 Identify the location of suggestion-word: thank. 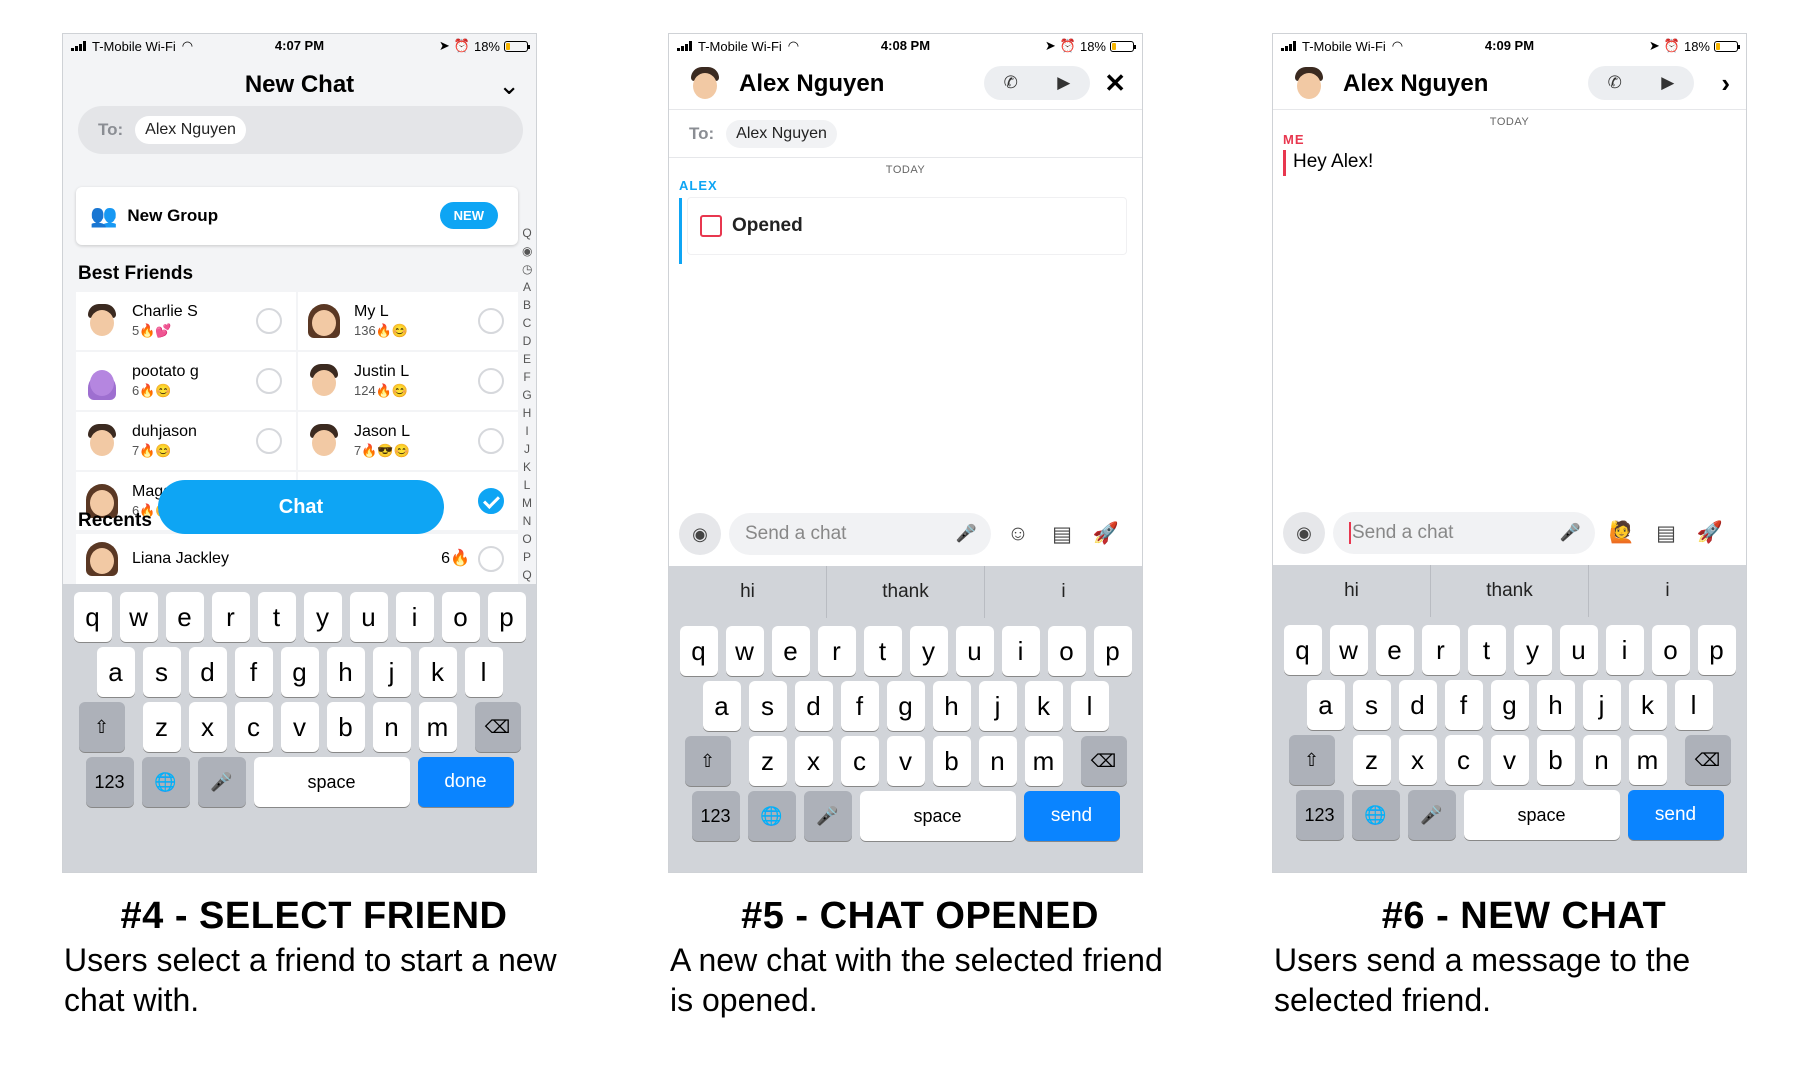
(1510, 591).